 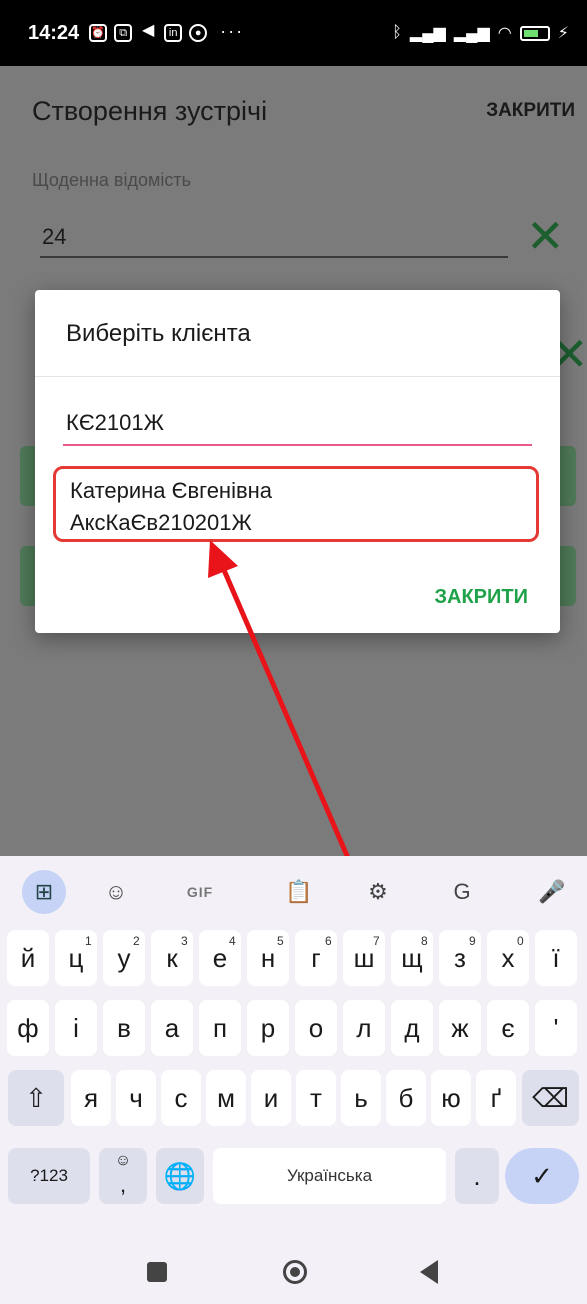 What do you see at coordinates (172, 1028) in the screenshot?
I see `letter-key: а` at bounding box center [172, 1028].